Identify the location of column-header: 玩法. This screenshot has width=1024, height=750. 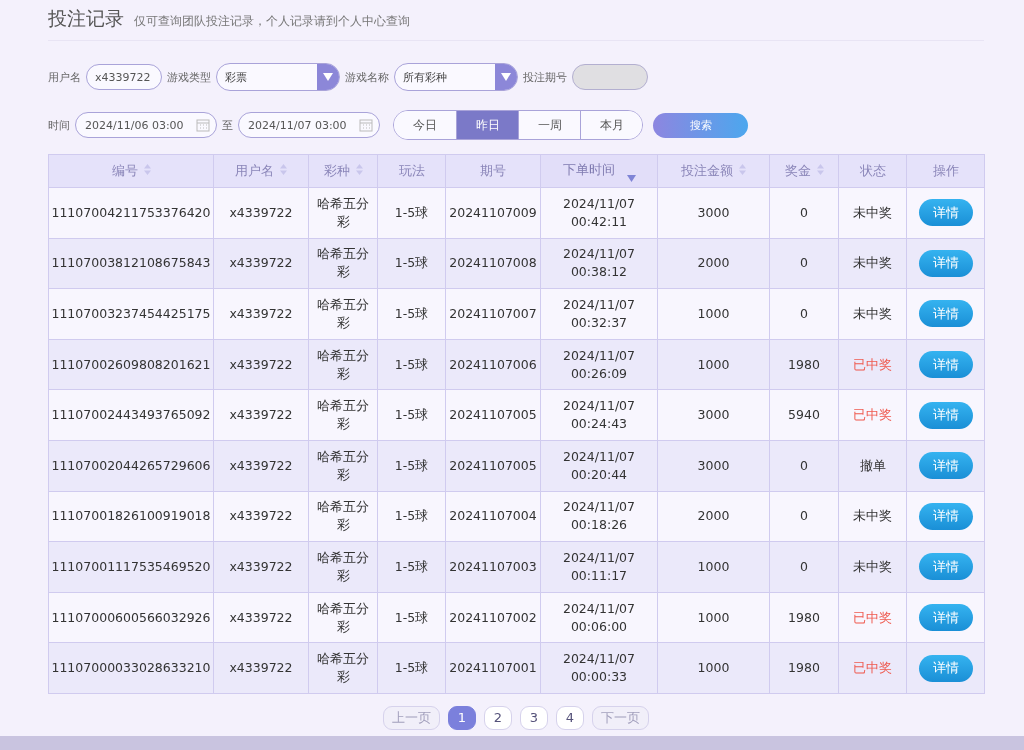
(411, 171).